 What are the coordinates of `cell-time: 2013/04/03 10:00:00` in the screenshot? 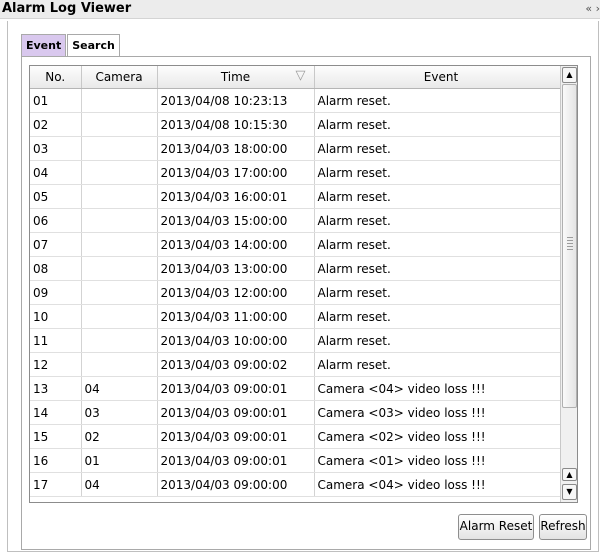 It's located at (236, 340).